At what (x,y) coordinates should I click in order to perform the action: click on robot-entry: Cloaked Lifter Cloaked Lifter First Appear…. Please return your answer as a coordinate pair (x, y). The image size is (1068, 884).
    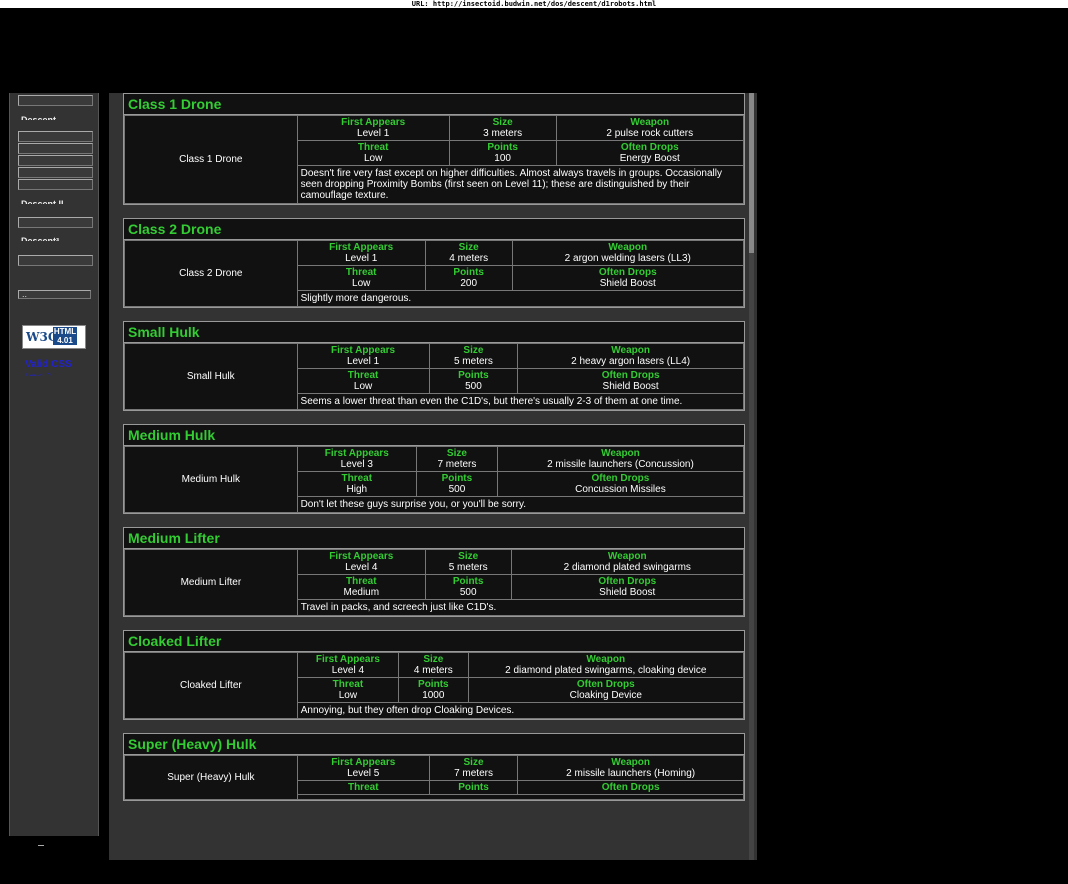
    Looking at the image, I should click on (434, 675).